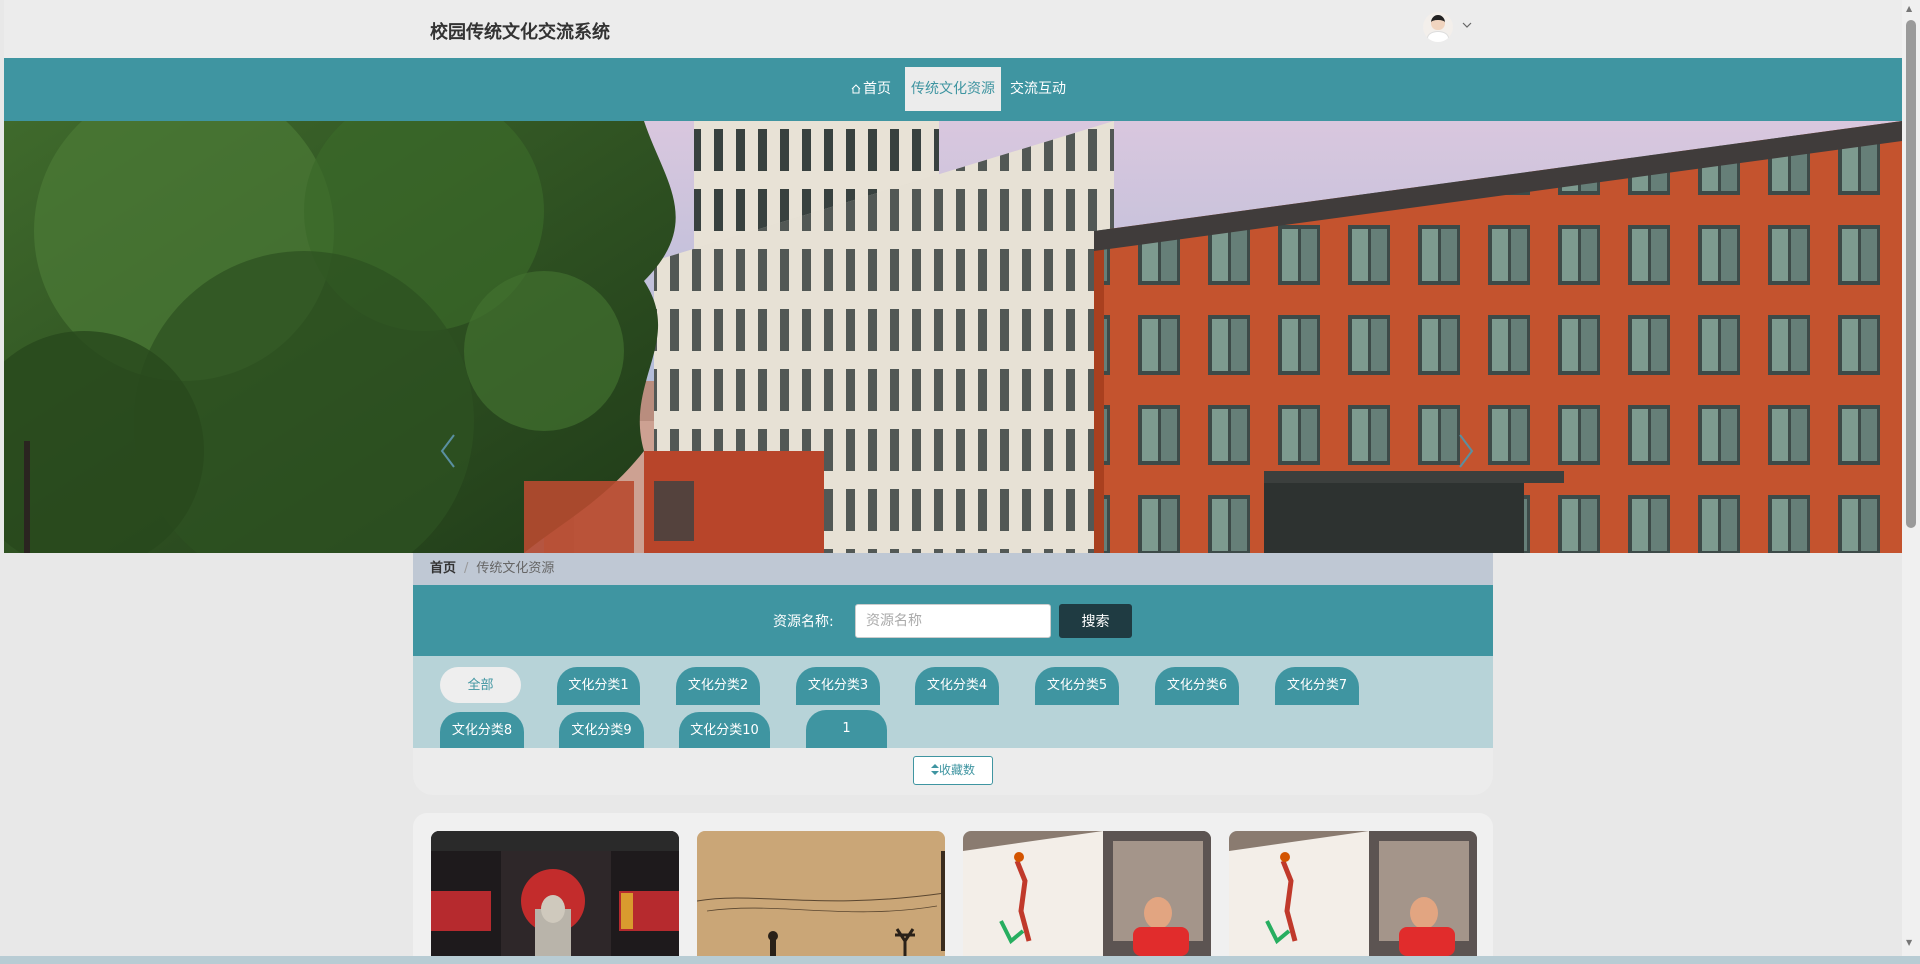  I want to click on scroll-up-icon: ▲, so click(1909, 8).